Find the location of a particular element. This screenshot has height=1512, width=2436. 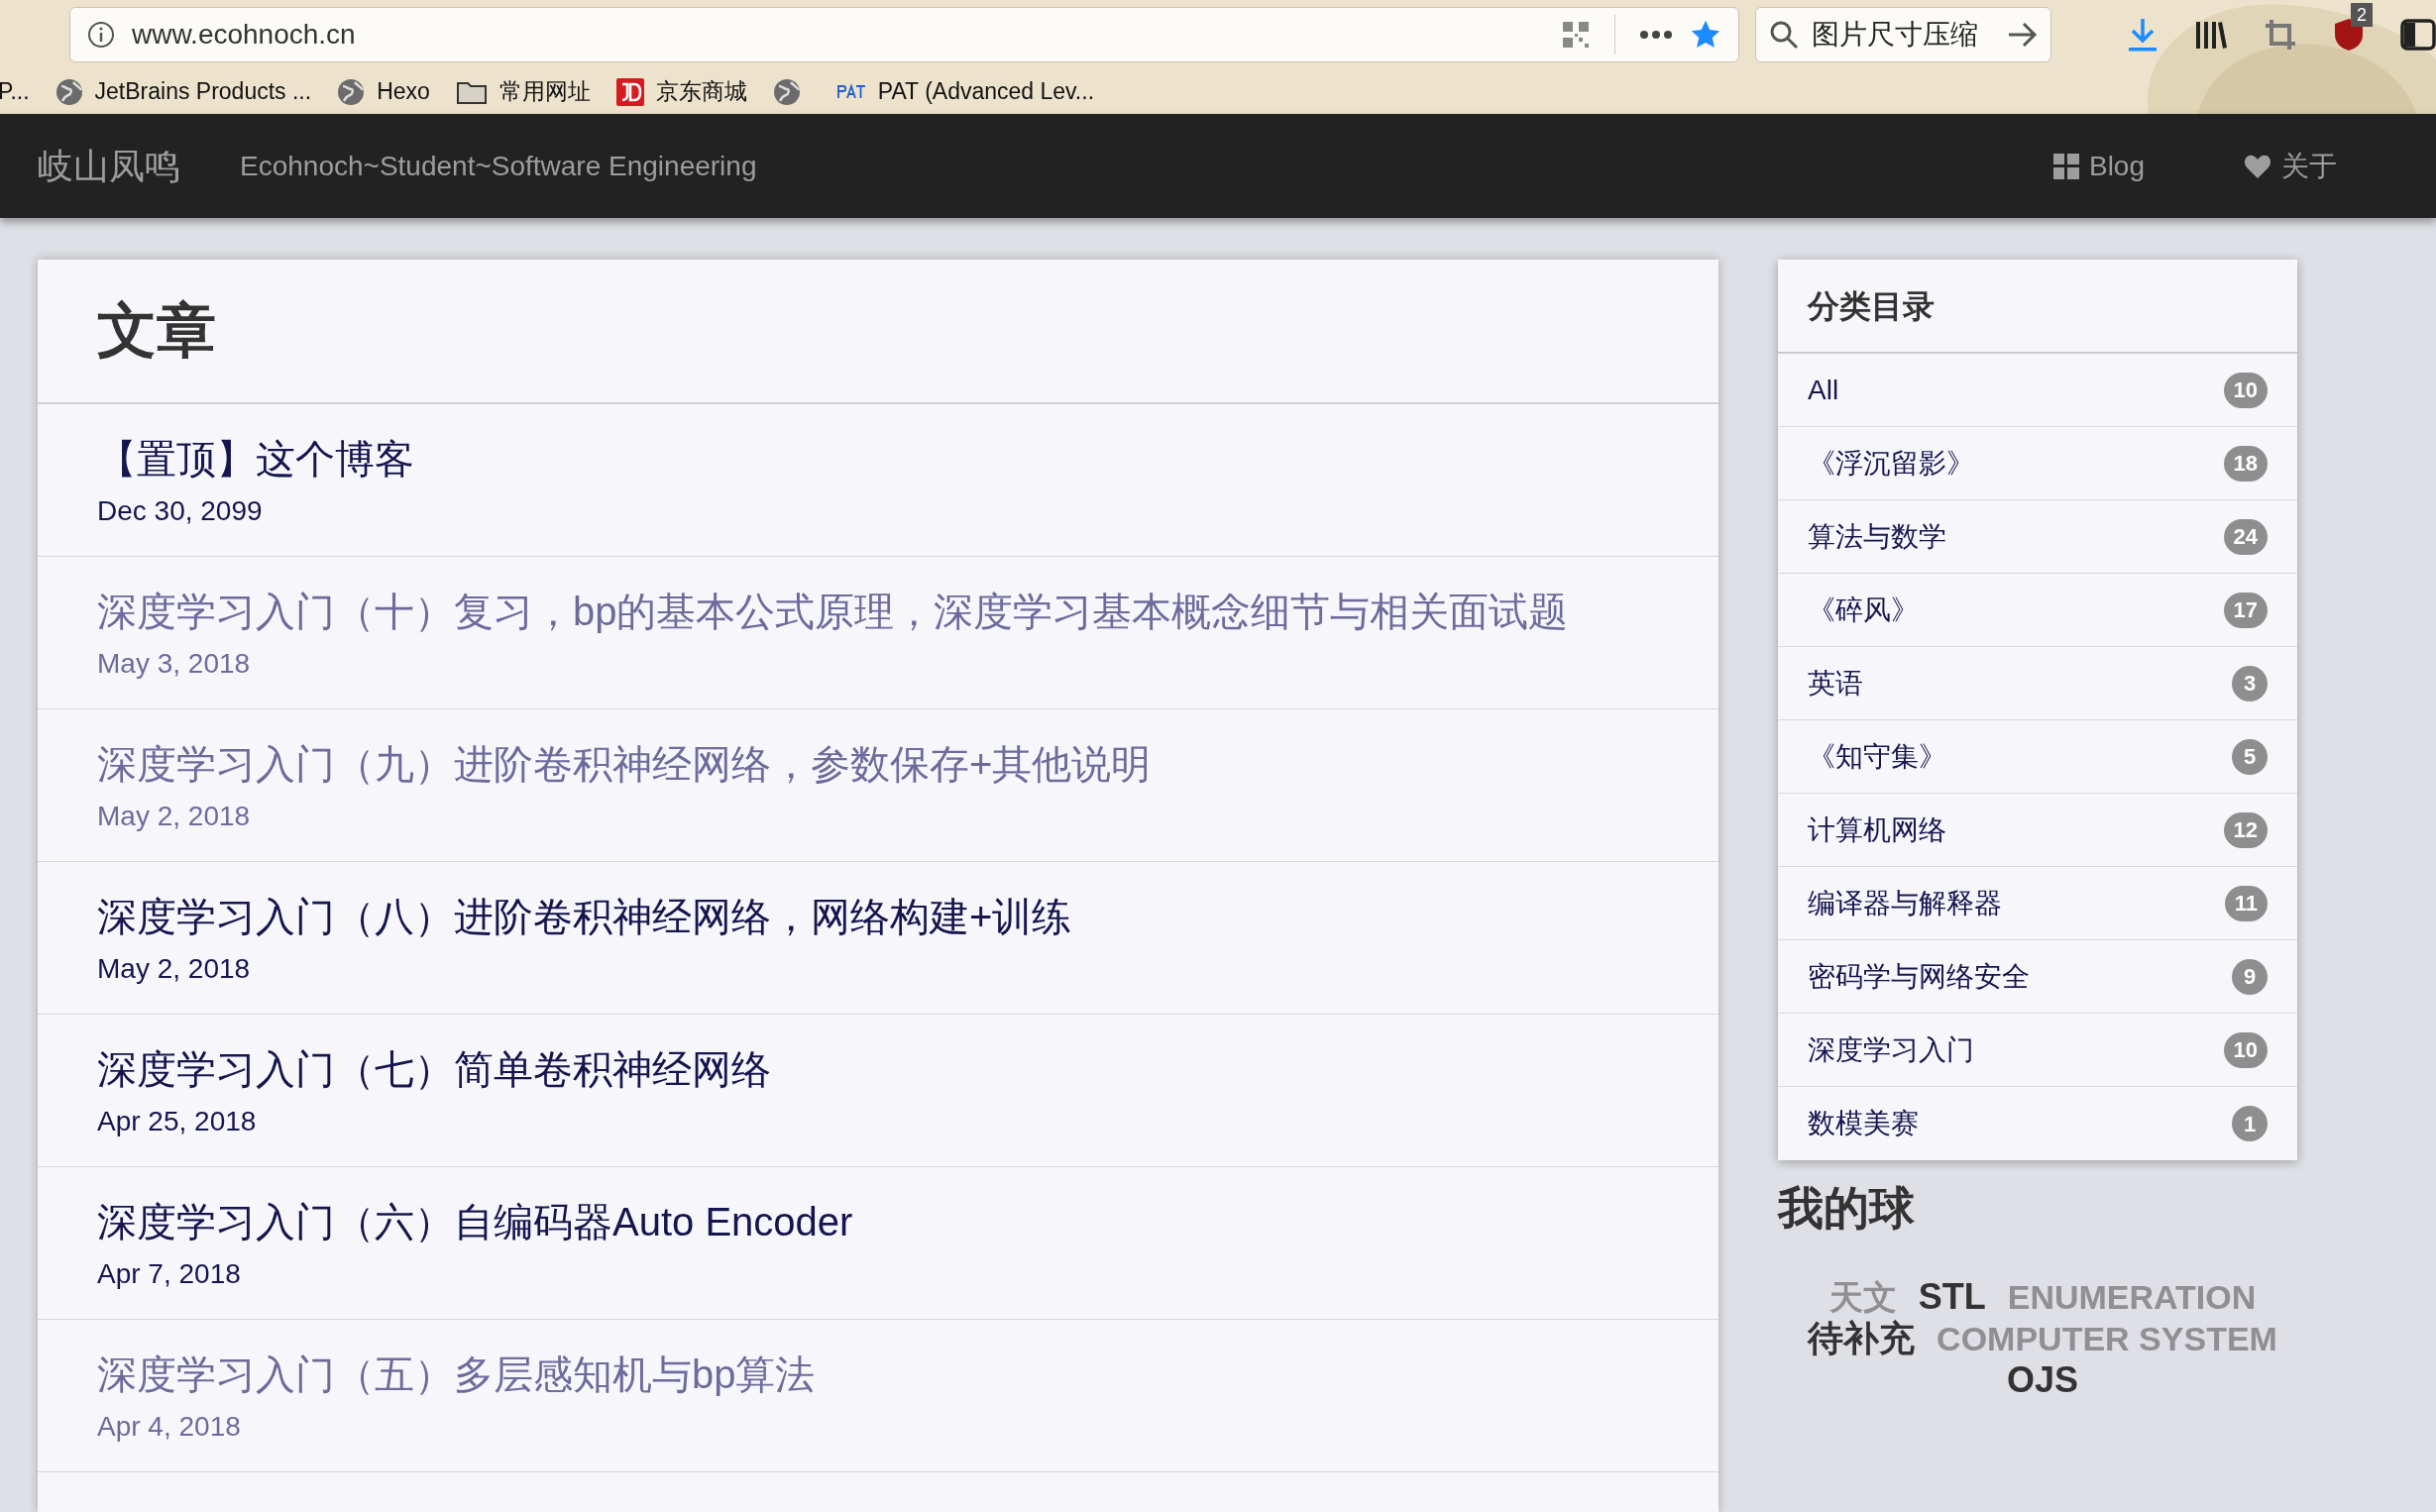

library-icon is located at coordinates (2211, 35).